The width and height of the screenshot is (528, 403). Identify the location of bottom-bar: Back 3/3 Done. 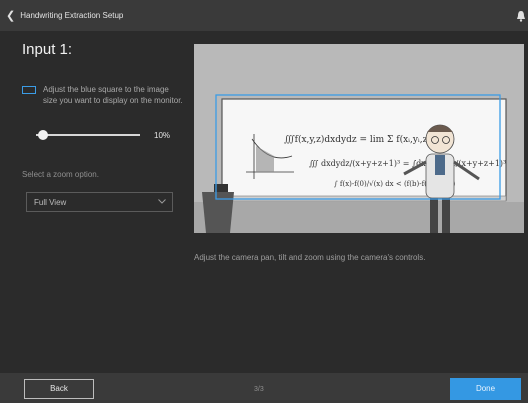
(264, 388).